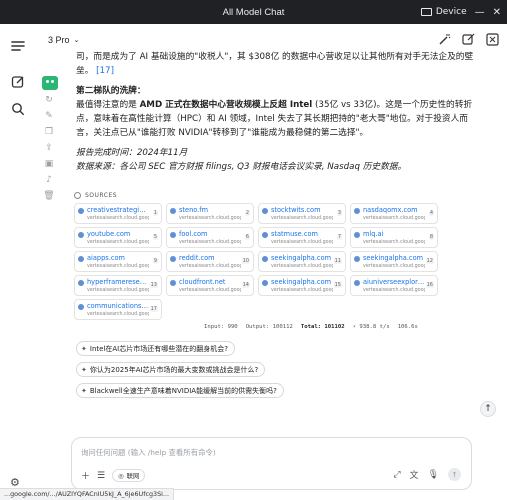 The width and height of the screenshot is (507, 500). What do you see at coordinates (294, 234) in the screenshot?
I see `source-name: statmuse.com` at bounding box center [294, 234].